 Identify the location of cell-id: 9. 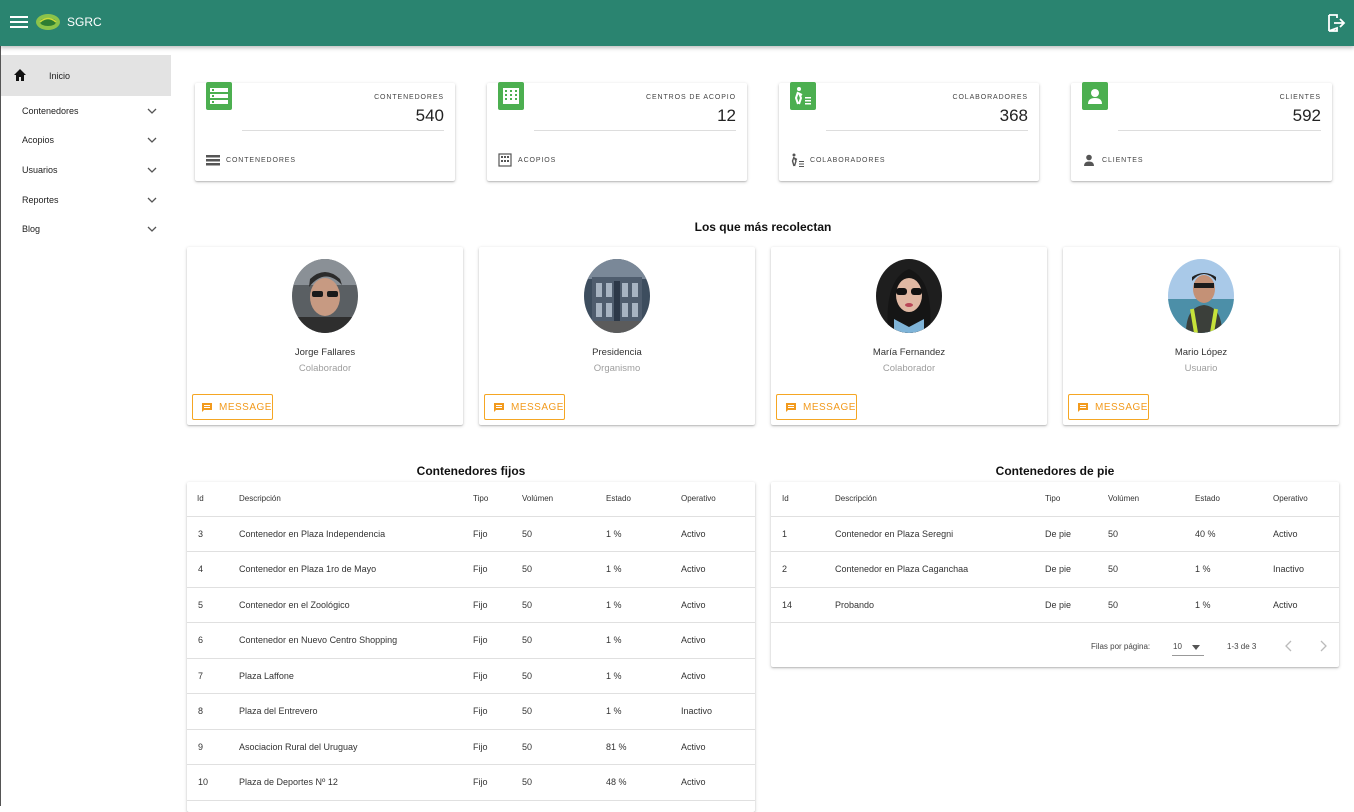
(213, 747).